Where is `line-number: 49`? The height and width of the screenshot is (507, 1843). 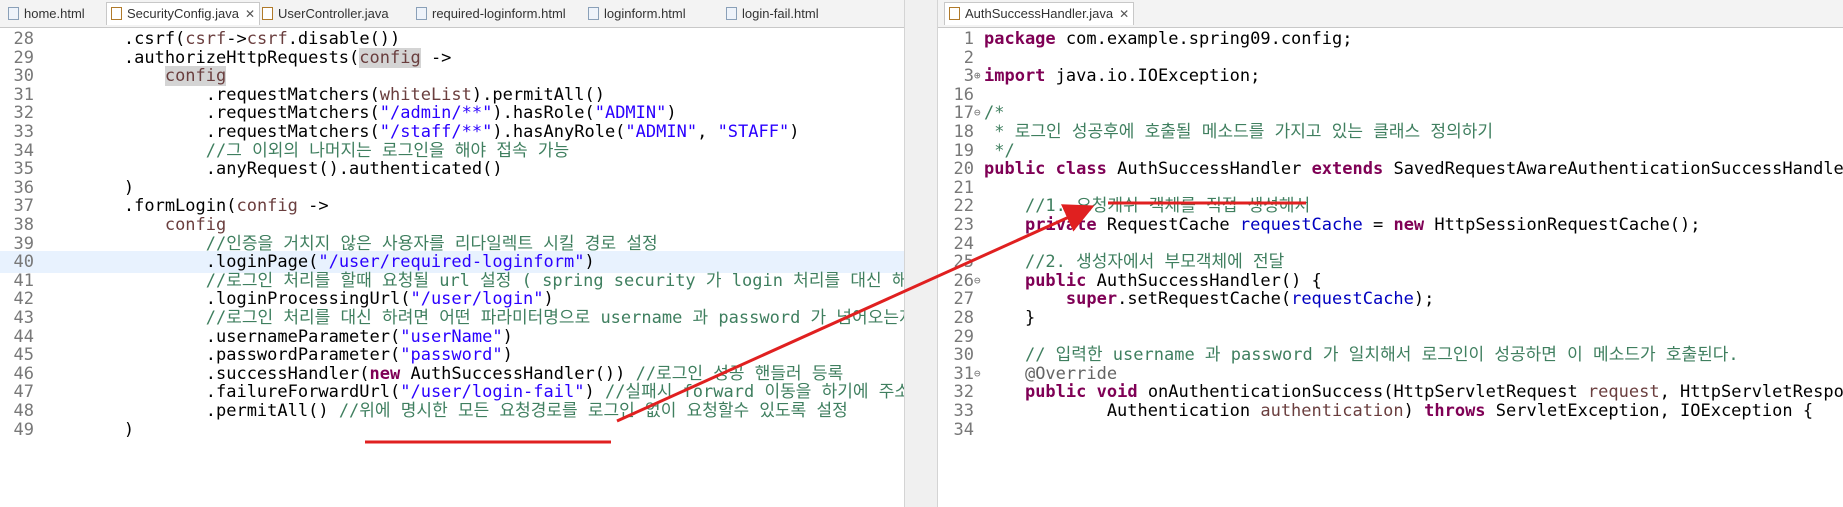
line-number: 49 is located at coordinates (23, 429).